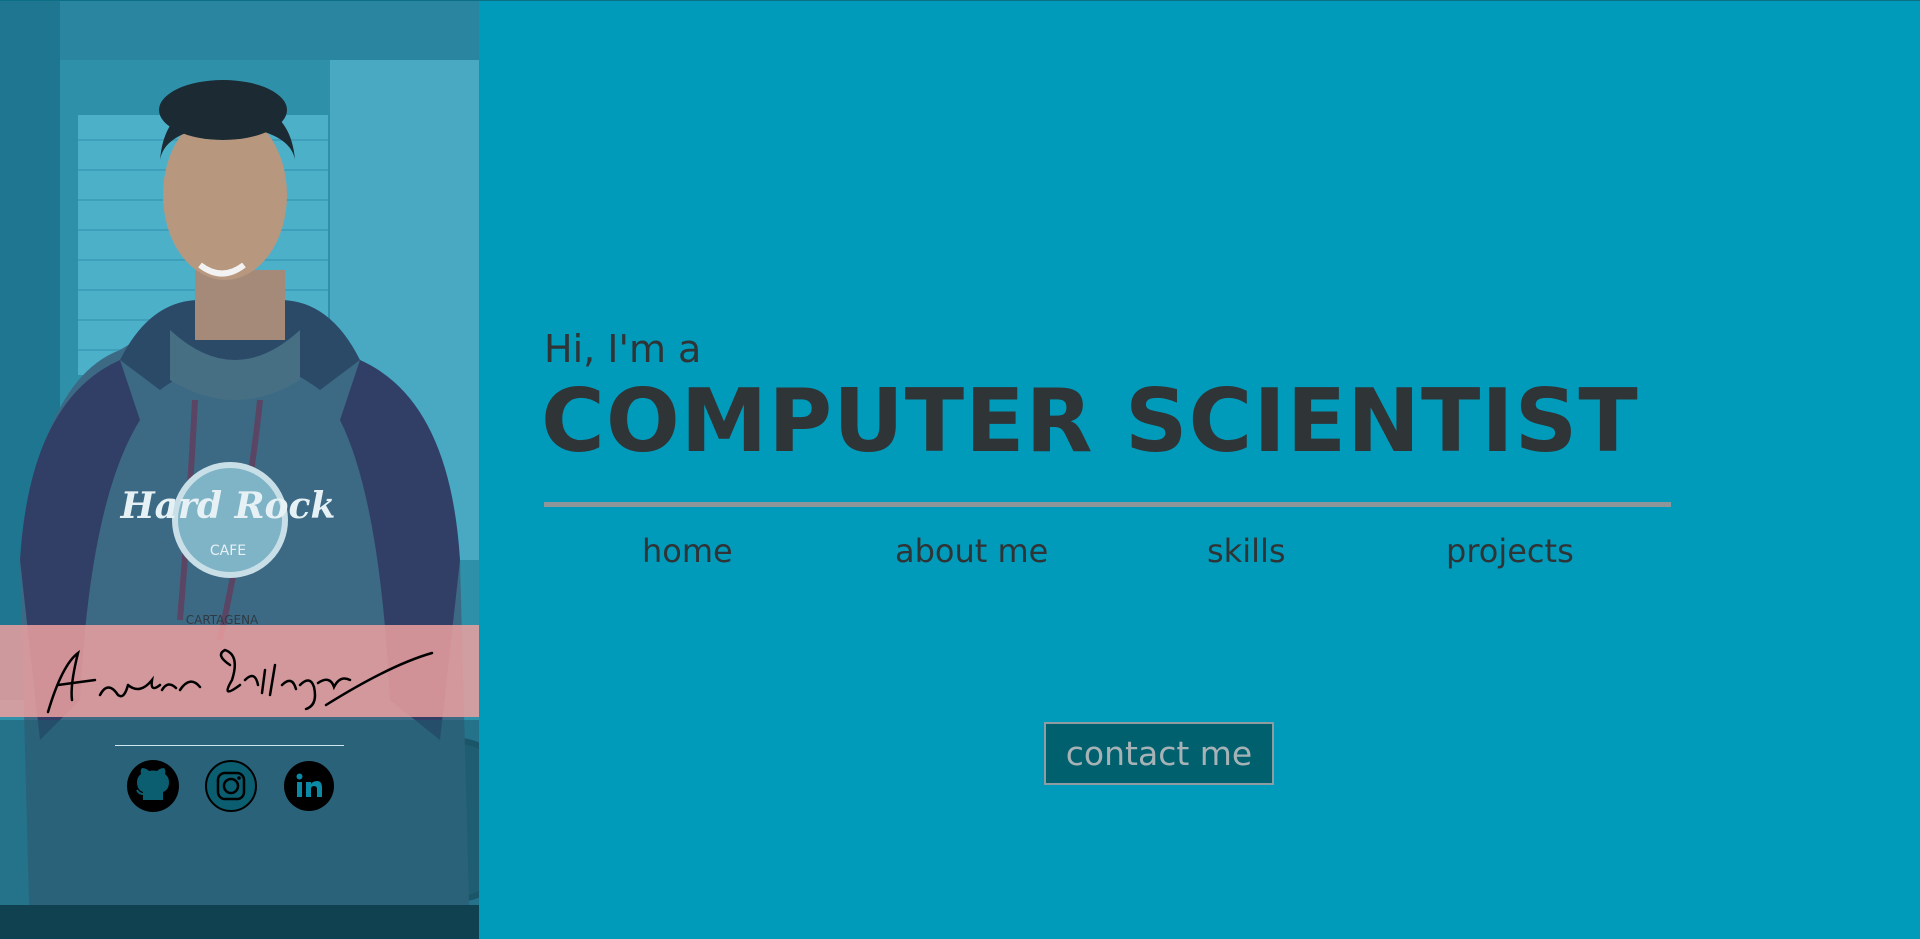 Image resolution: width=1920 pixels, height=939 pixels. What do you see at coordinates (228, 506) in the screenshot?
I see `shirt-logo-text: Hard Rock` at bounding box center [228, 506].